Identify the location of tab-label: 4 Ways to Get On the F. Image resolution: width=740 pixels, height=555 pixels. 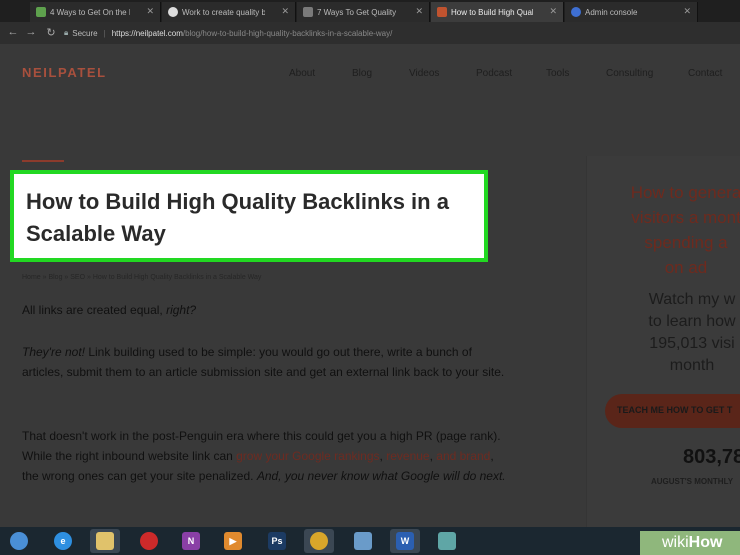
(90, 12).